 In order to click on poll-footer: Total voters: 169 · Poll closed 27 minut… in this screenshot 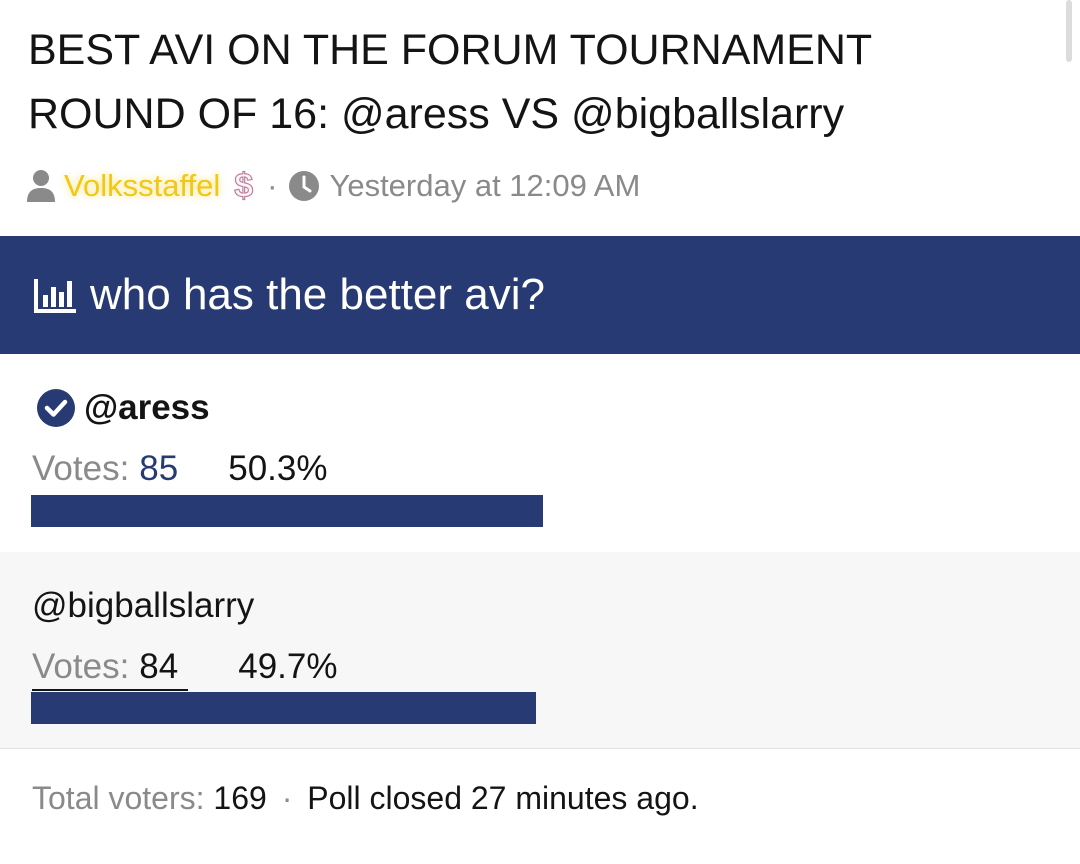, I will do `click(365, 798)`.